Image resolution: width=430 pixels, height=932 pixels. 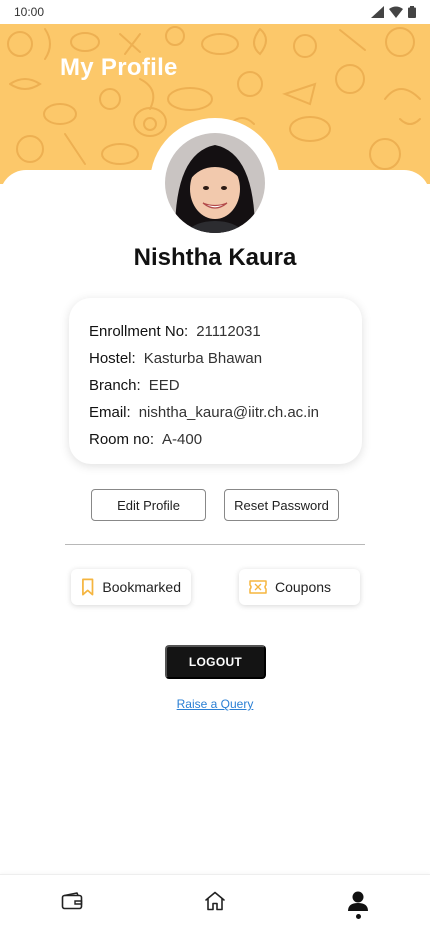 I want to click on edit-profile-button: Edit Profile, so click(x=148, y=505).